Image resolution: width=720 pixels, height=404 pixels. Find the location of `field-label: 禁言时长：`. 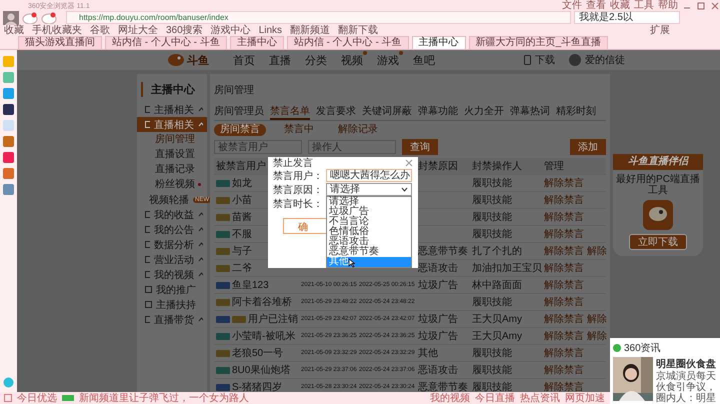

field-label: 禁言时长： is located at coordinates (298, 204).